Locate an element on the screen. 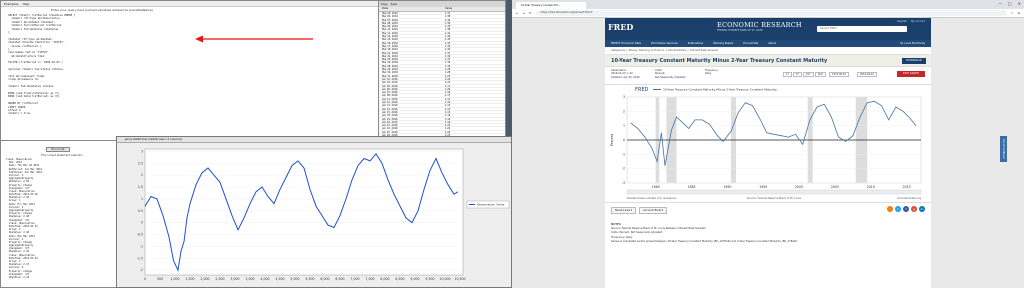 This screenshot has height=288, width=1024. account-link: My Account is located at coordinates (918, 21).